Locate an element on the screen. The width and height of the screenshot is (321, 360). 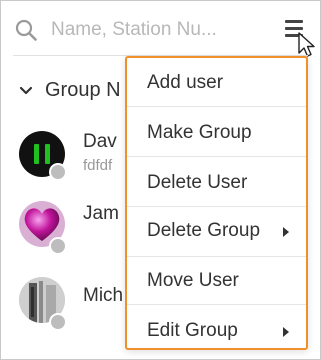
group-name: Group N is located at coordinates (83, 90).